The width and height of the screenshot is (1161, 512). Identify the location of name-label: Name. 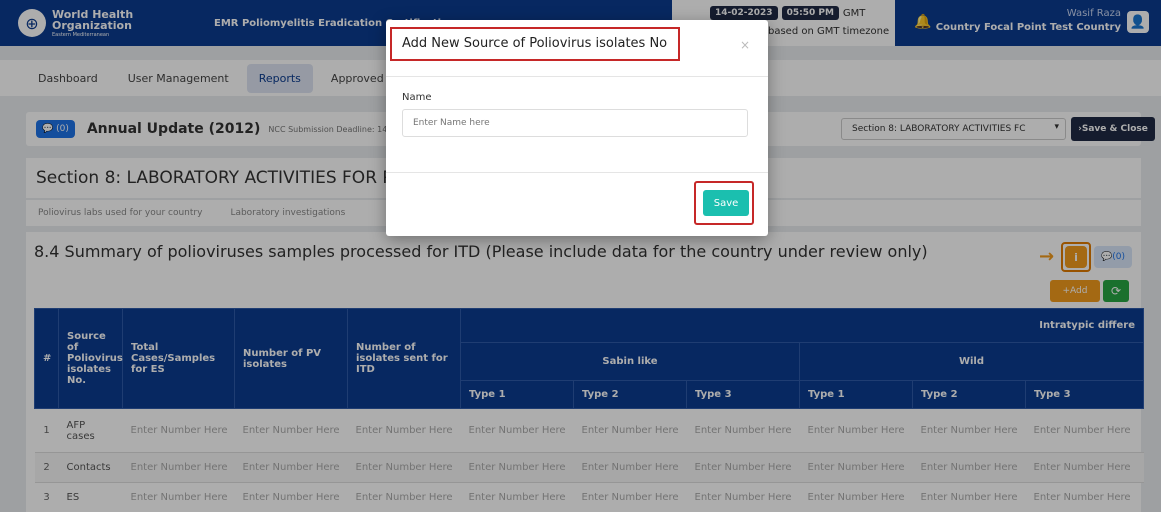
(417, 97).